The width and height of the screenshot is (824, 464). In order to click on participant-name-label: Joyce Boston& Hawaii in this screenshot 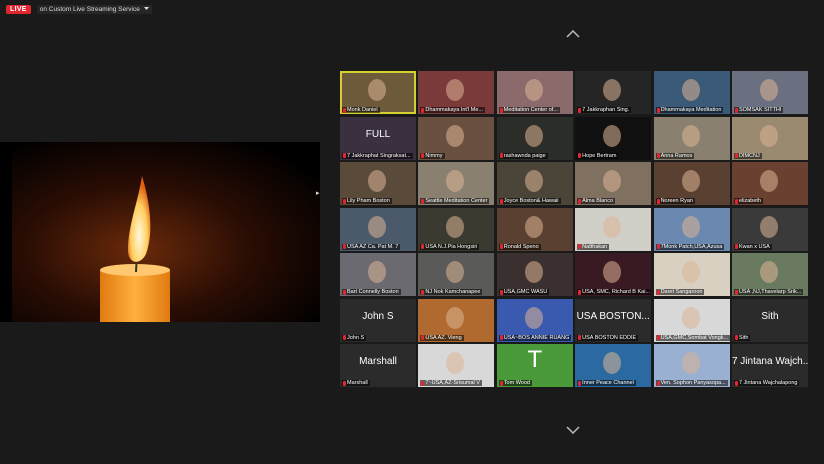, I will do `click(529, 201)`.